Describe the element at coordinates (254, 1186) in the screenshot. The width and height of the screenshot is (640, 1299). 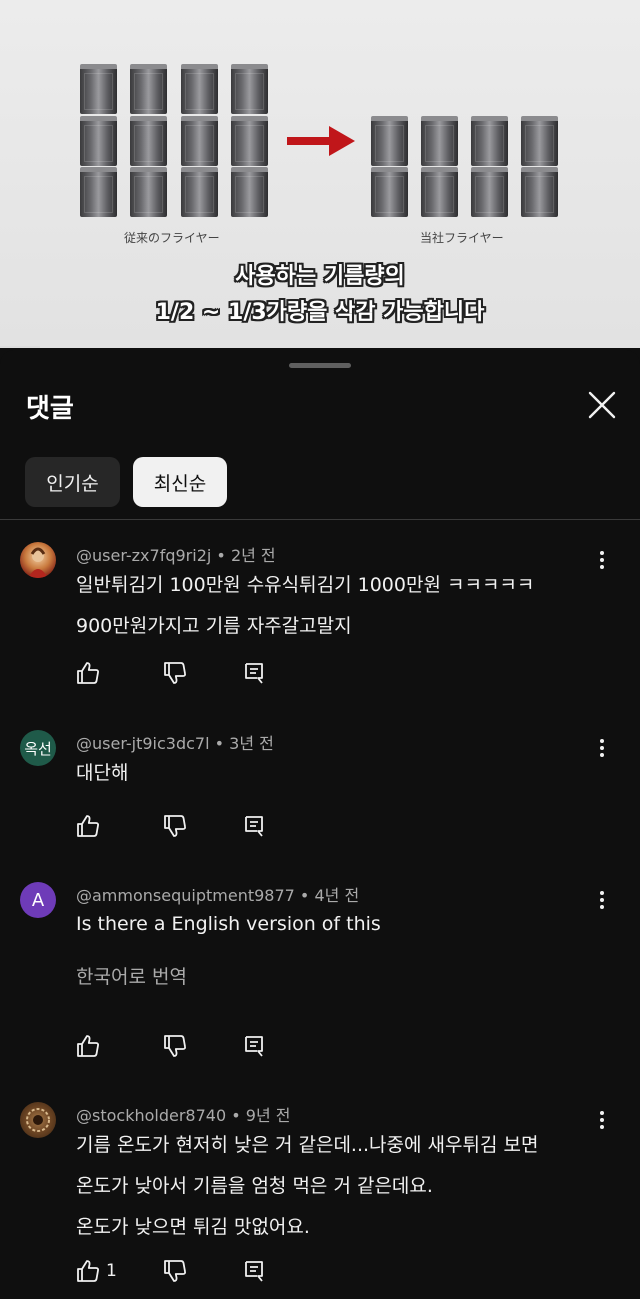
I see `comment-line: 온도가 낮아서 기름을 엄청 먹은 거 같은데요.` at that location.